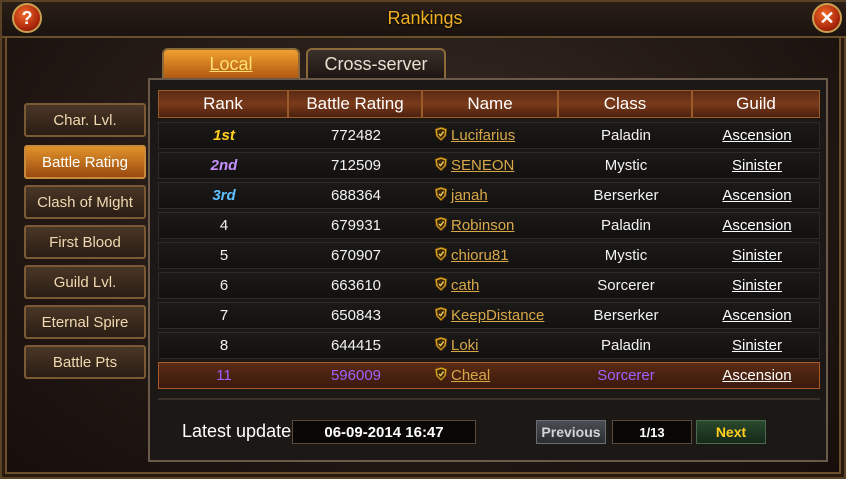  Describe the element at coordinates (376, 63) in the screenshot. I see `tab-cross-server: Cross-server` at that location.